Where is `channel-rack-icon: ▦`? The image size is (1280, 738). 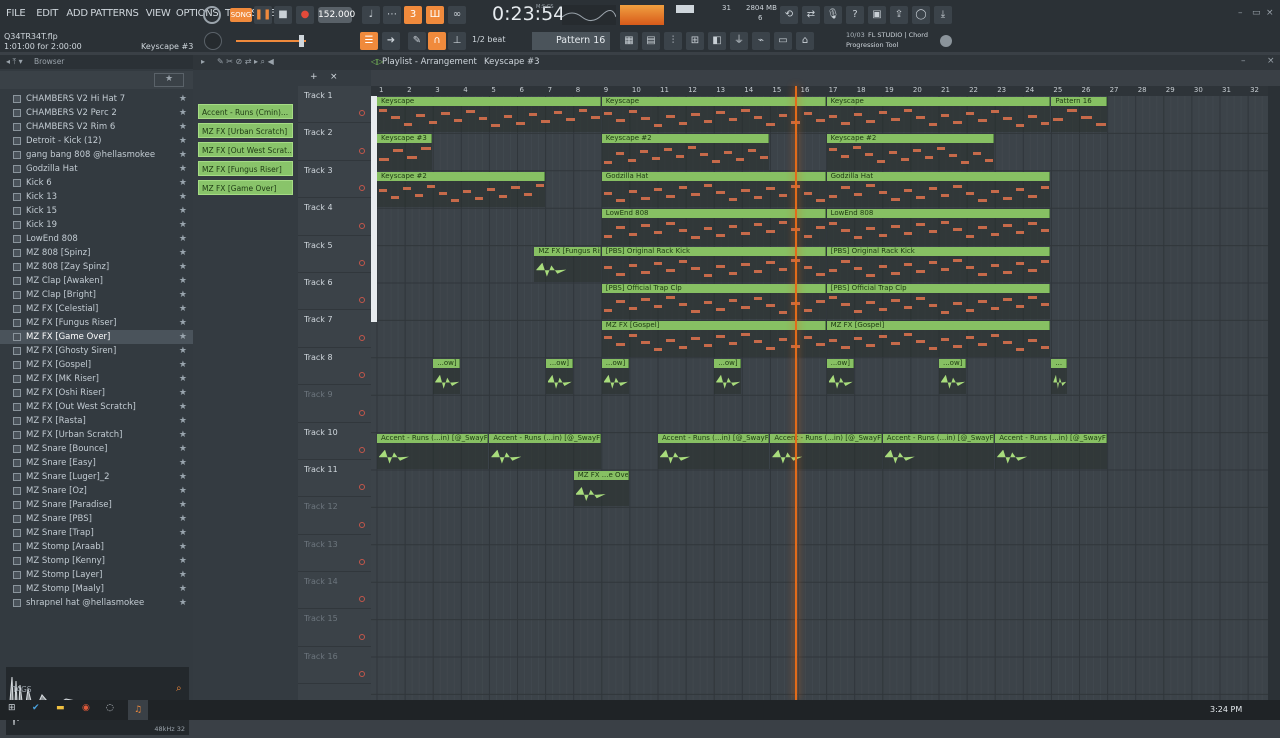
channel-rack-icon: ▦ is located at coordinates (629, 41).